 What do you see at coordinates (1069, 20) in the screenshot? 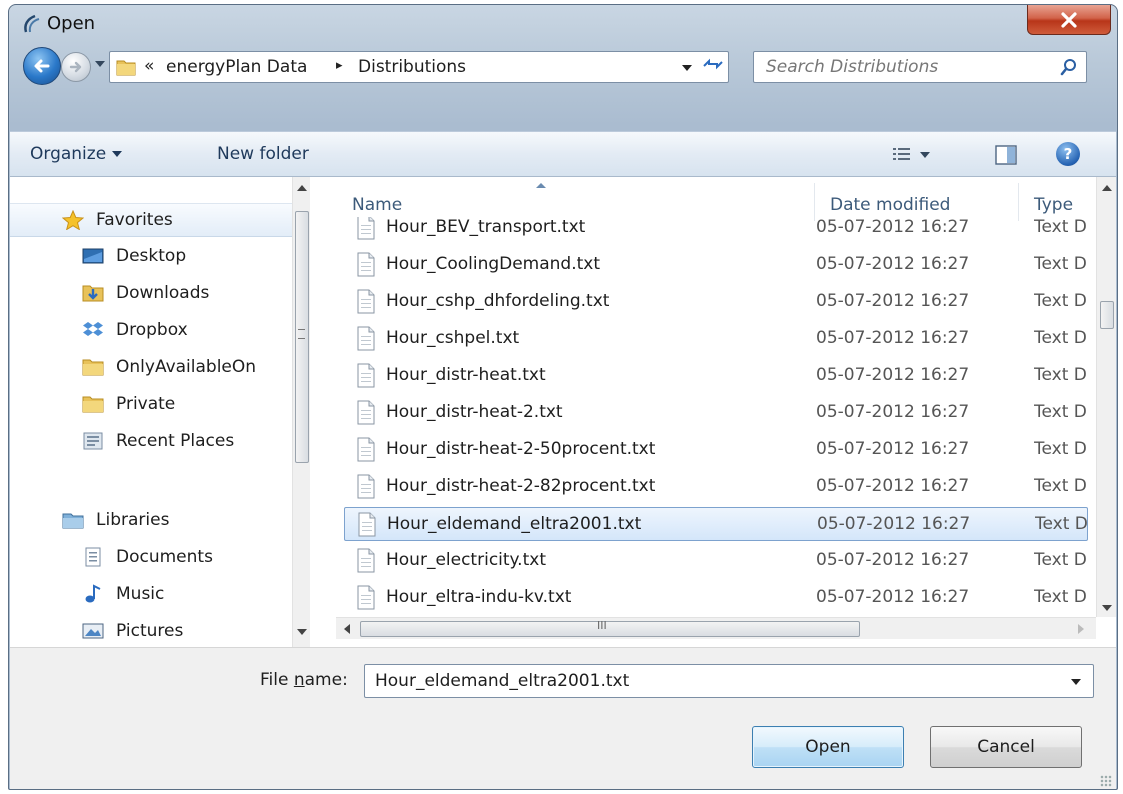
I see `close-button` at bounding box center [1069, 20].